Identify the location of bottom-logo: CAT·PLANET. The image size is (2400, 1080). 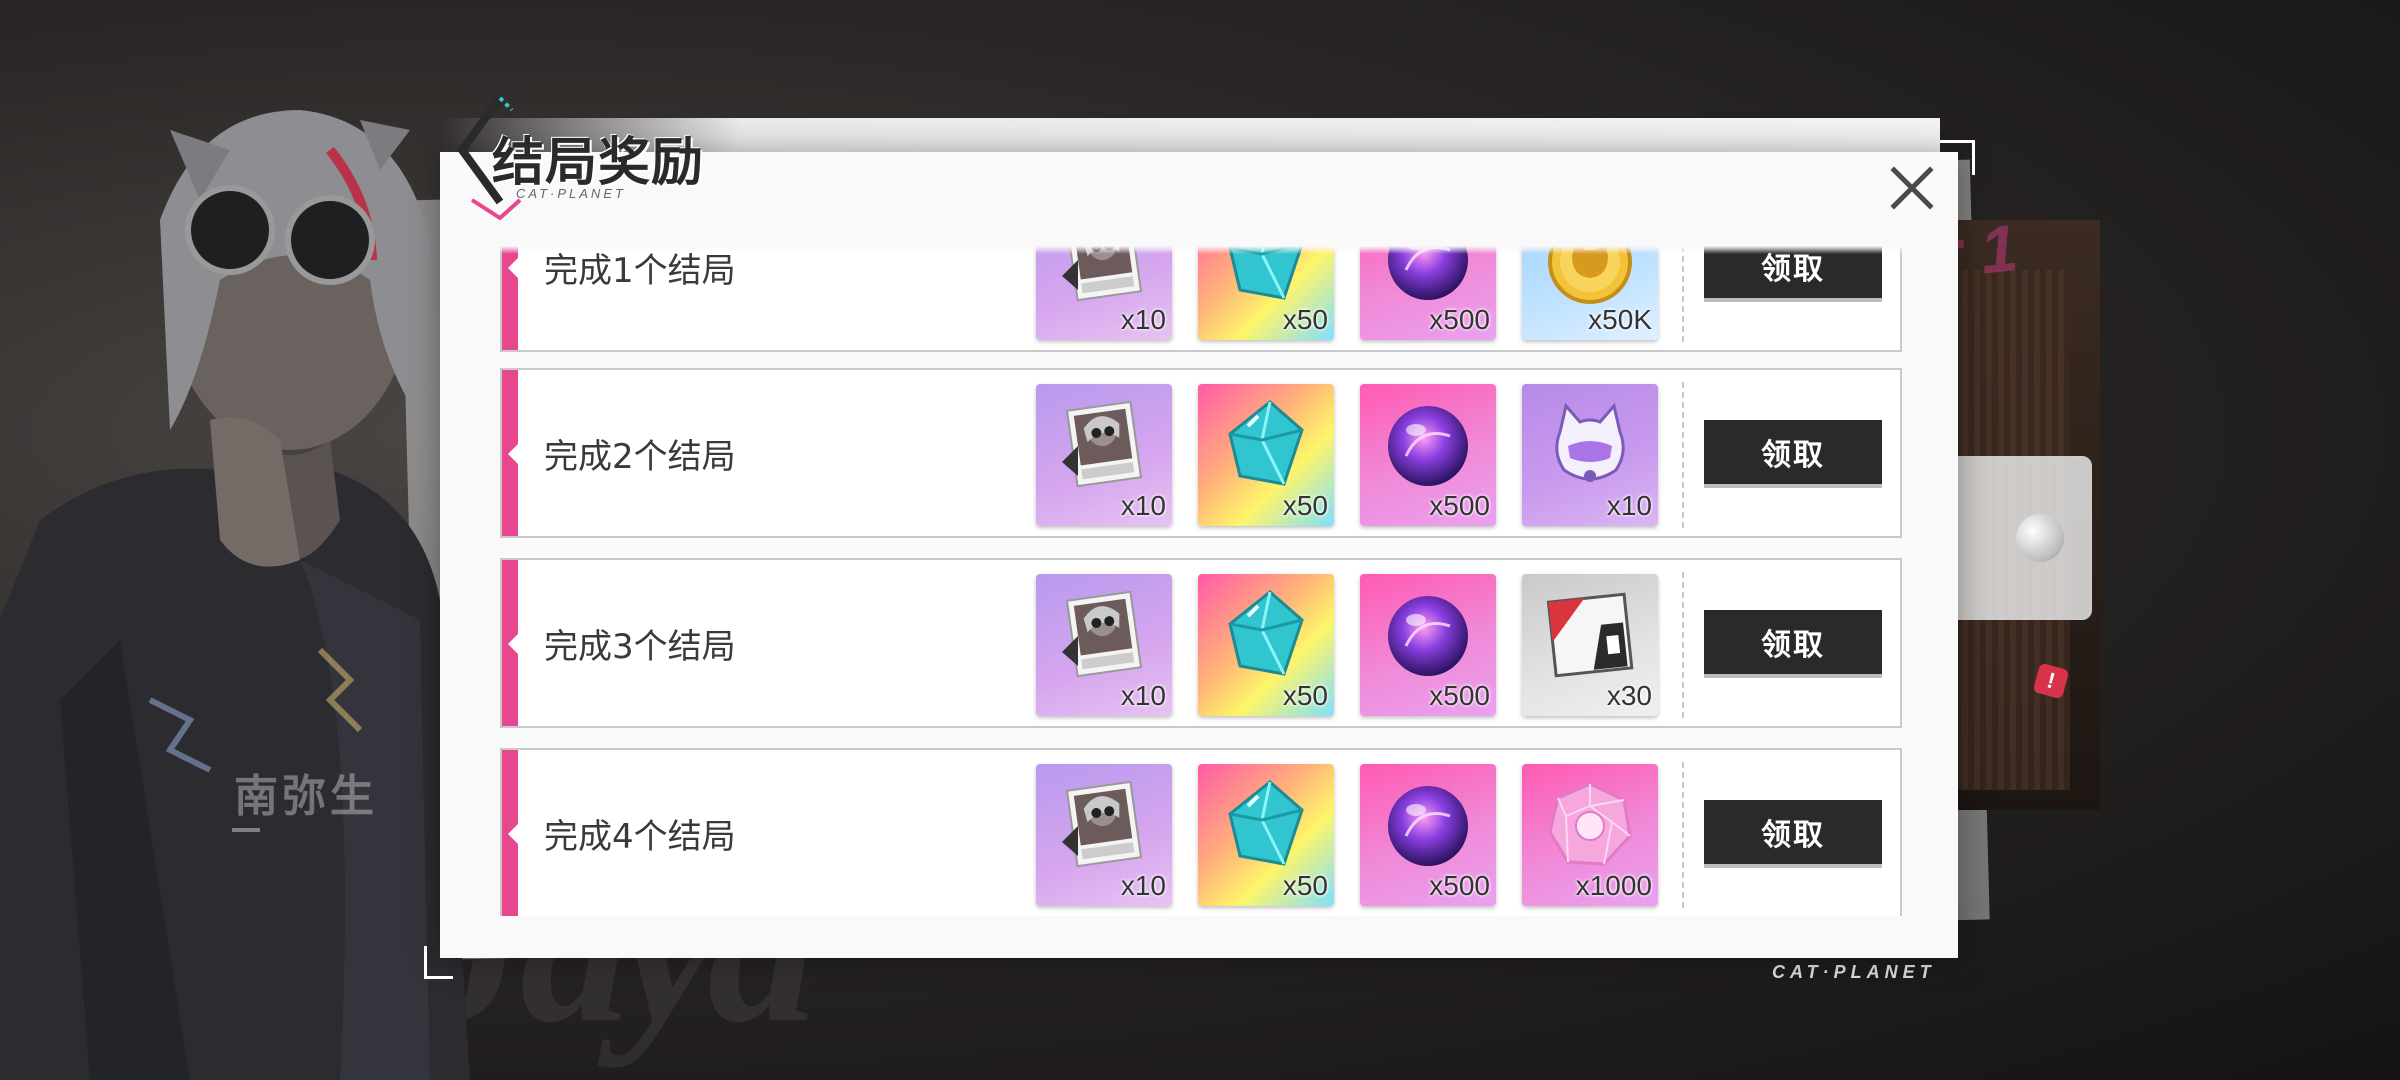
(1854, 972).